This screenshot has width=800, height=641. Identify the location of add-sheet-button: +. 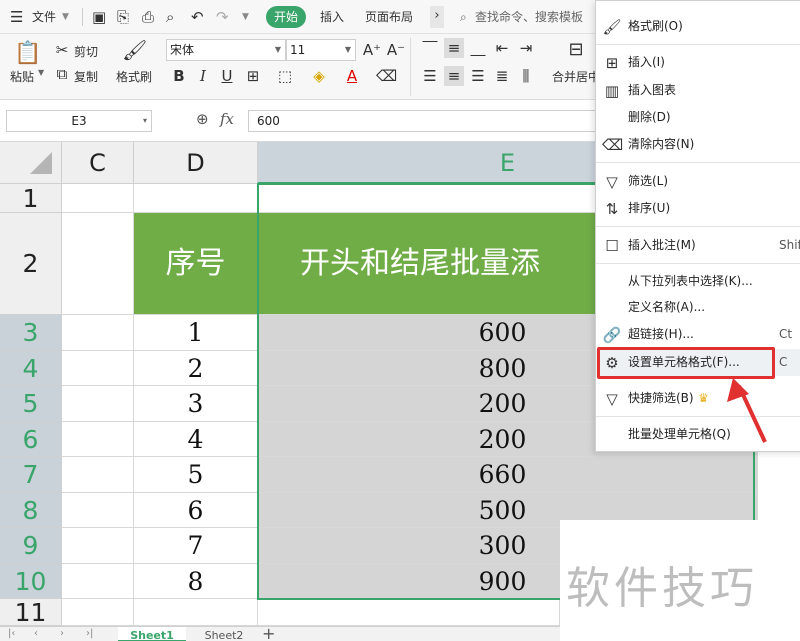
(268, 632).